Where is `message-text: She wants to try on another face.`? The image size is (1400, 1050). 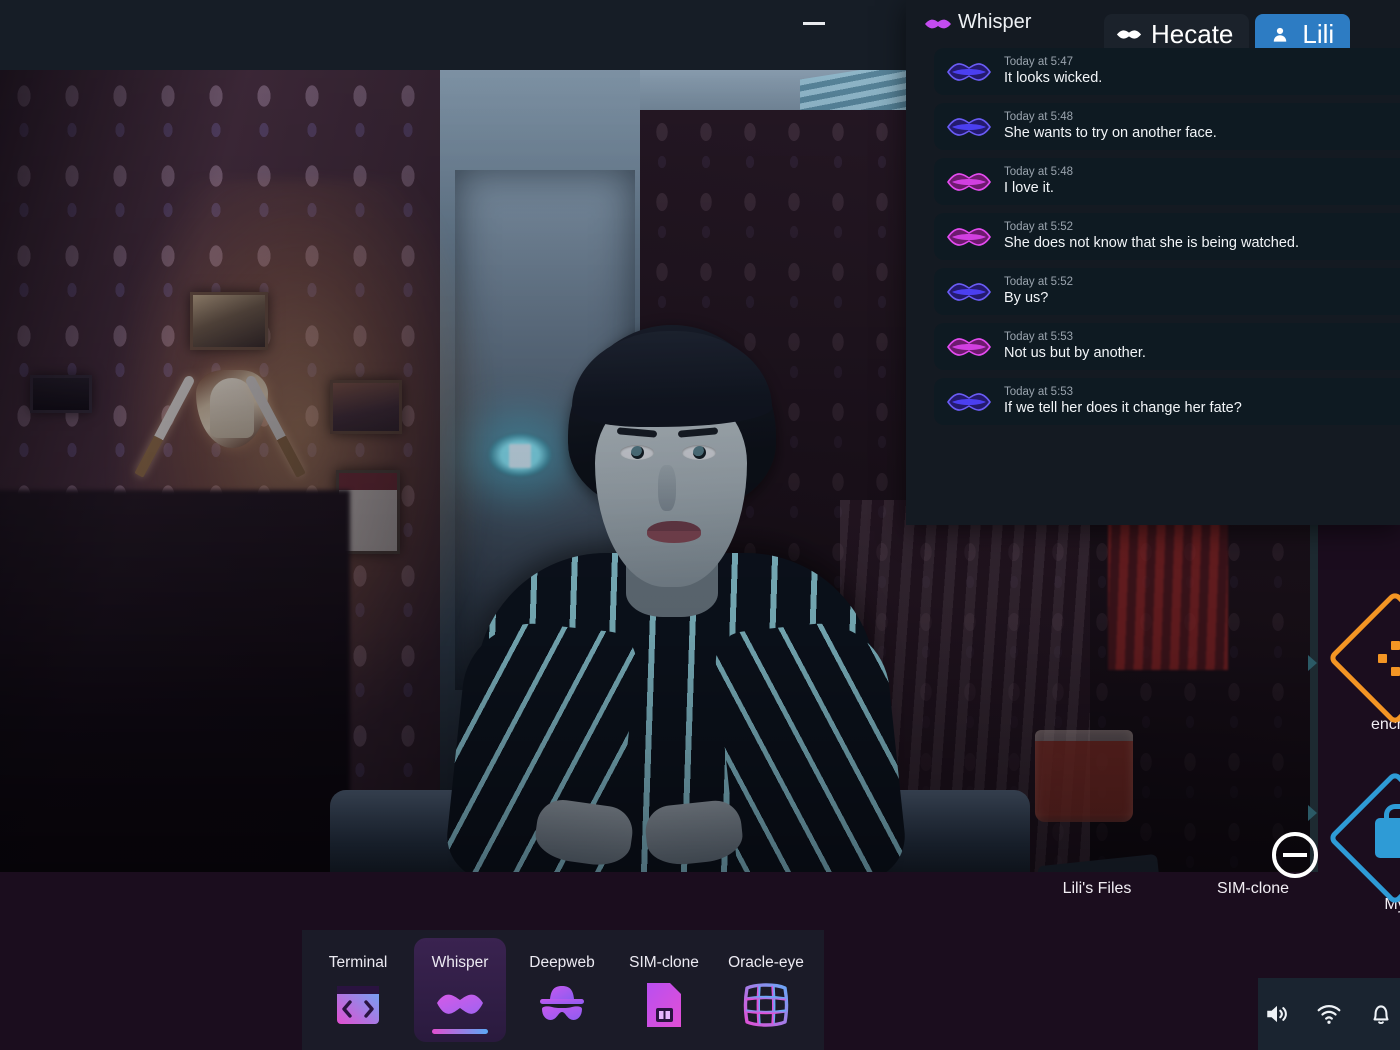 message-text: She wants to try on another face. is located at coordinates (1110, 133).